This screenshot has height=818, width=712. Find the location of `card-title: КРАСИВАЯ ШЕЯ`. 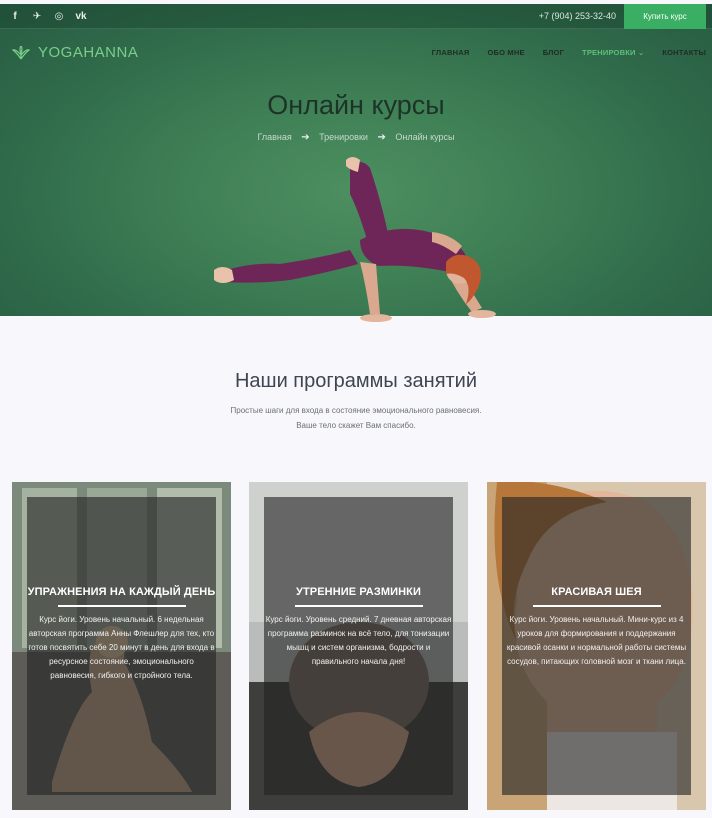

card-title: КРАСИВАЯ ШЕЯ is located at coordinates (596, 592).